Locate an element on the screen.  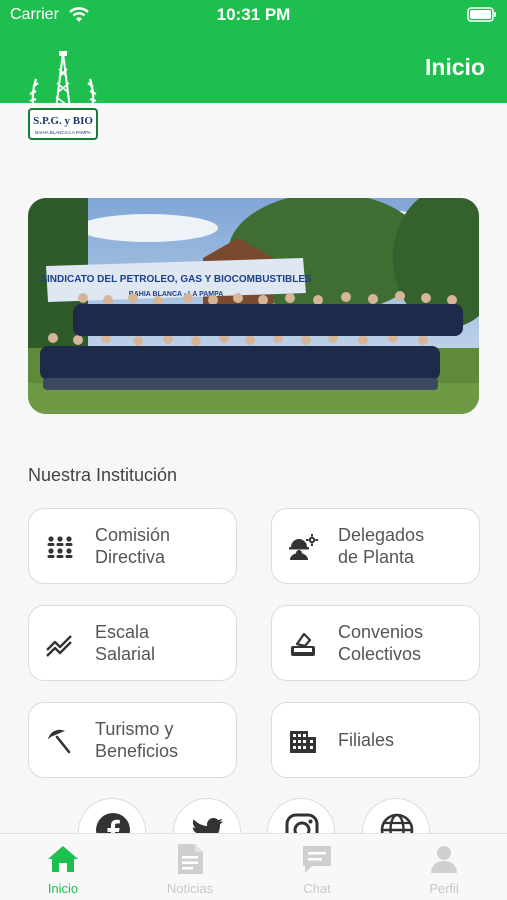
convenios-colectivos-card: Convenios Colectivos is located at coordinates (375, 643).